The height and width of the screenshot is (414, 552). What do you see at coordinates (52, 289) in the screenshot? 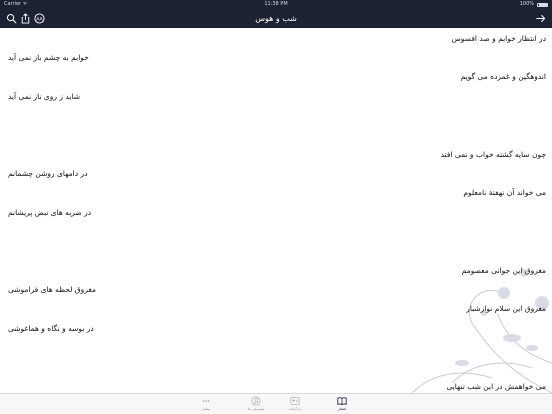
I see `verse-line: مغروق لحظه های فراموشی` at bounding box center [52, 289].